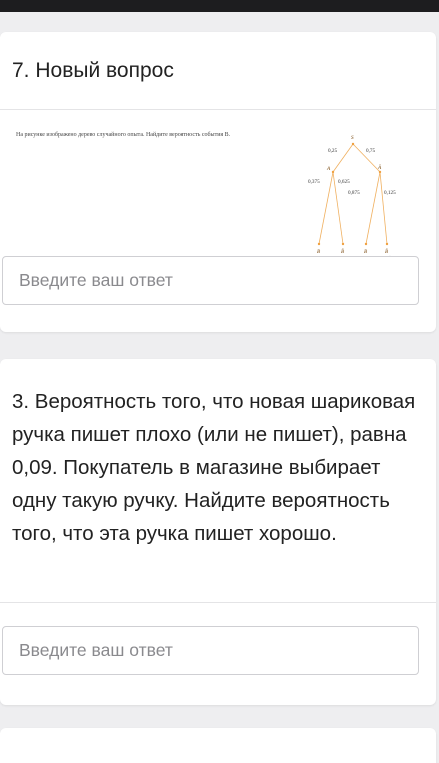 Image resolution: width=439 pixels, height=763 pixels. I want to click on question-title: 7. Новый вопрос, so click(93, 70).